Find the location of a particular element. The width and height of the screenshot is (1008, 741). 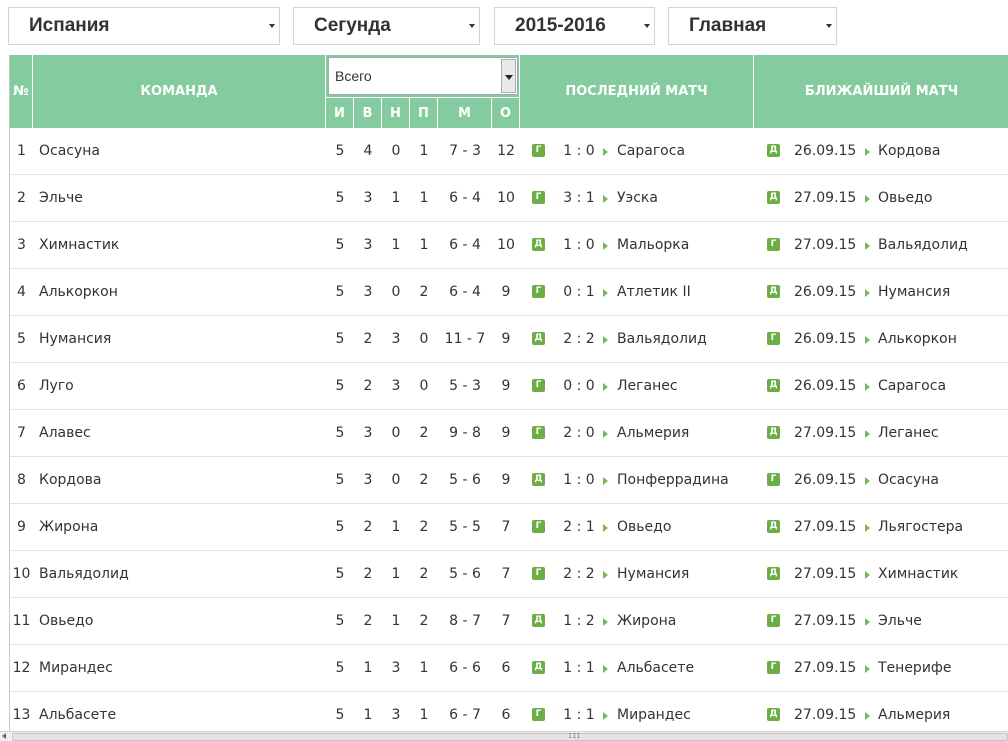

cell-team: Альбасете is located at coordinates (179, 711).